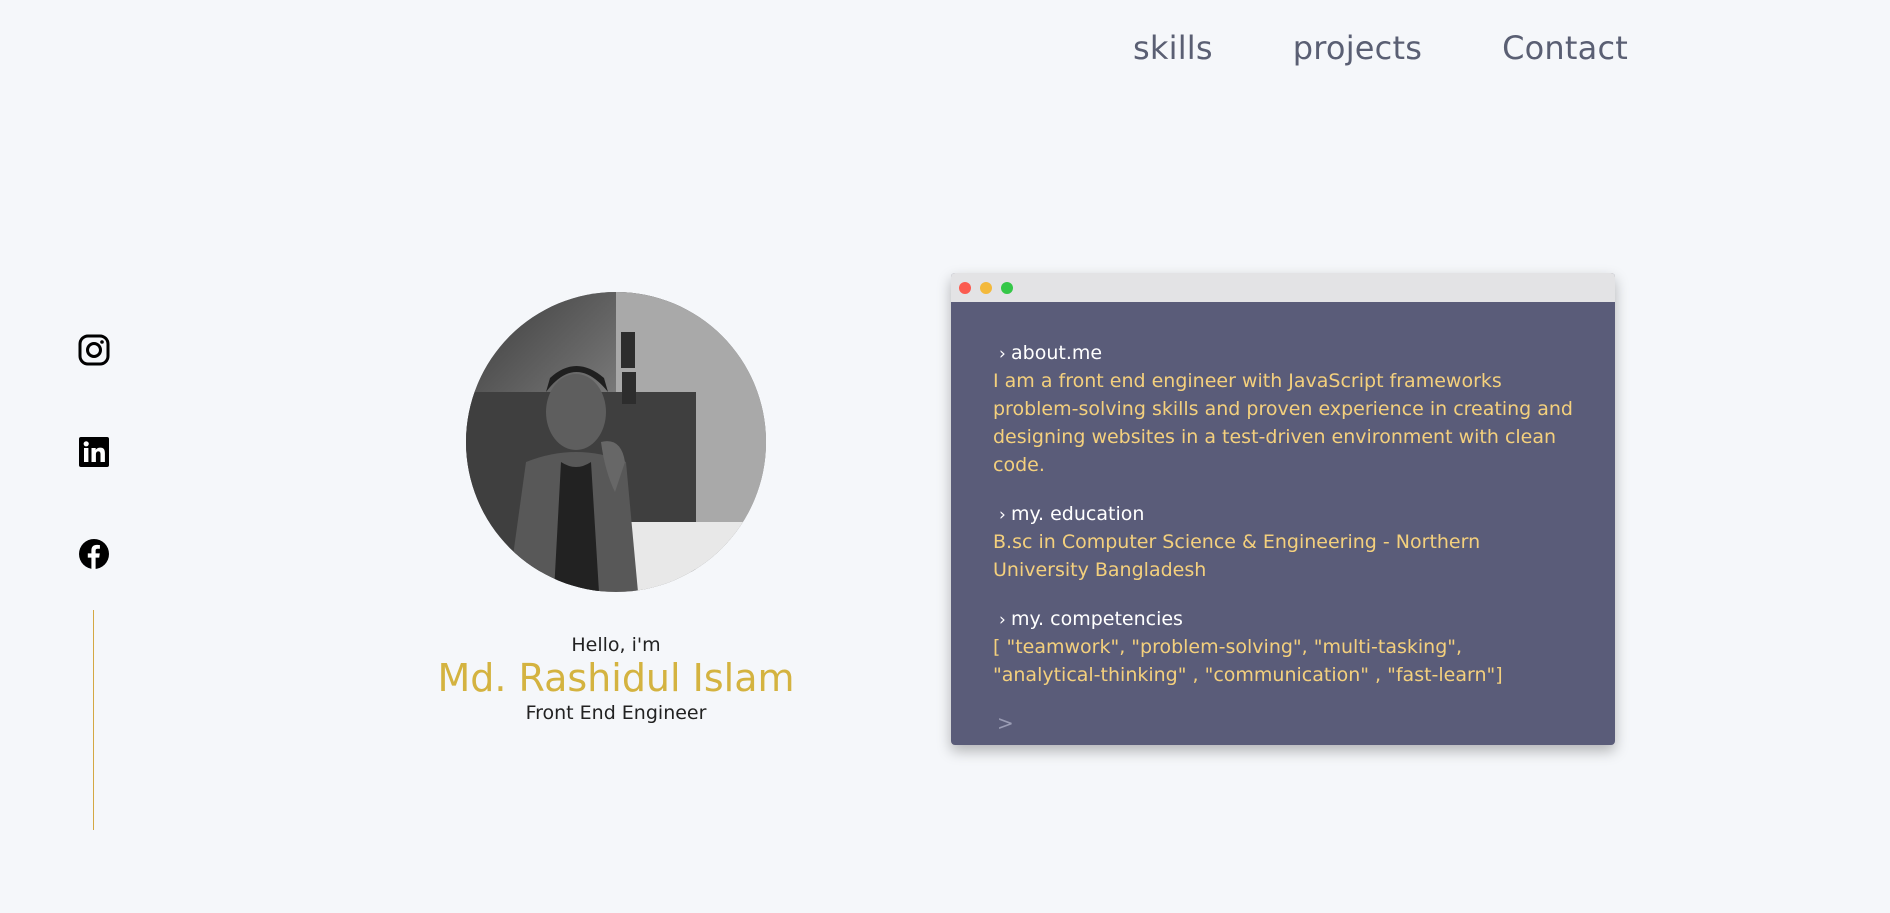  What do you see at coordinates (1283, 619) in the screenshot?
I see `competencies-prompt: › my. competencies` at bounding box center [1283, 619].